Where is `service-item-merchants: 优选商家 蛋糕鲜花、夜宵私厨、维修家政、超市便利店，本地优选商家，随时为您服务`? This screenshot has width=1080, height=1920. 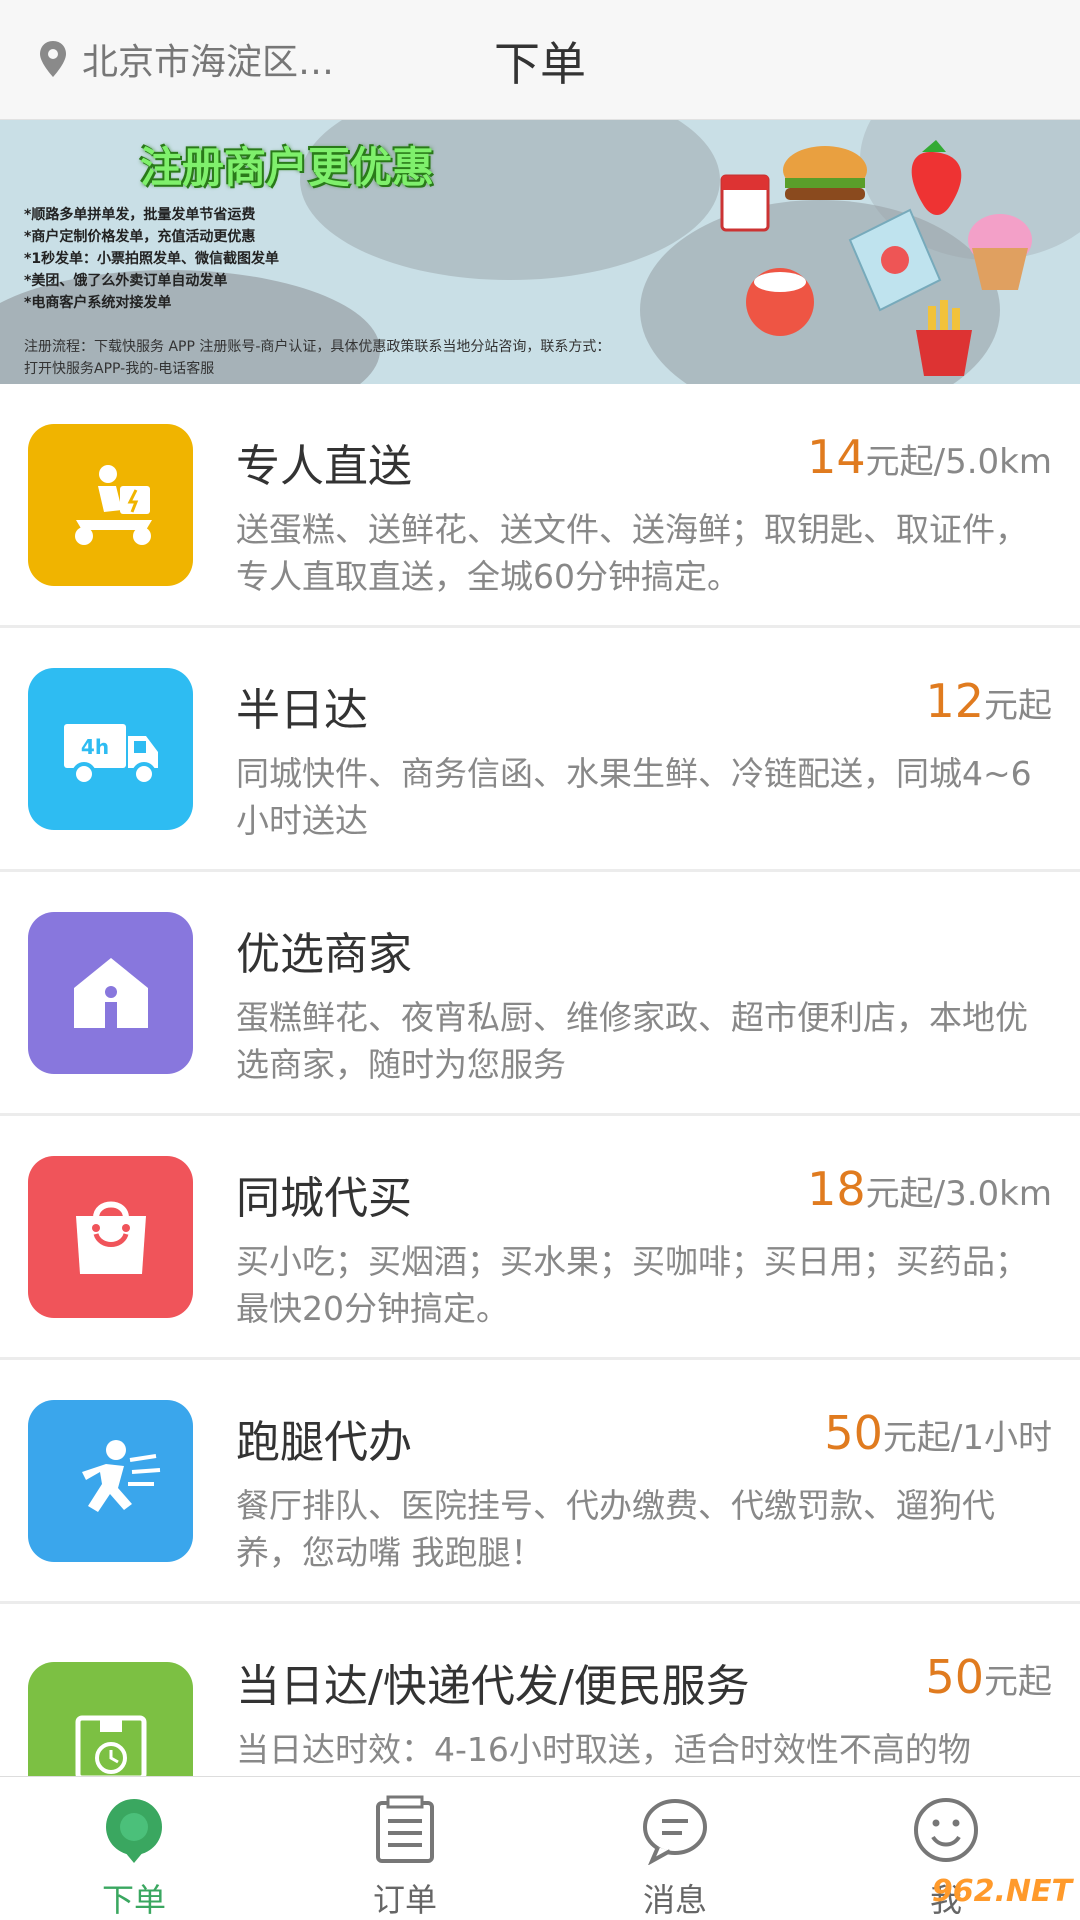 service-item-merchants: 优选商家 蛋糕鲜花、夜宵私厨、维修家政、超市便利店，本地优选商家，随时为您服务 is located at coordinates (540, 994).